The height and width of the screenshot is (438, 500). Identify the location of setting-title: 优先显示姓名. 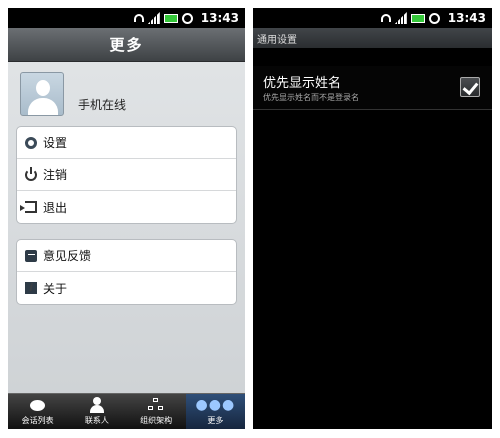
(302, 83).